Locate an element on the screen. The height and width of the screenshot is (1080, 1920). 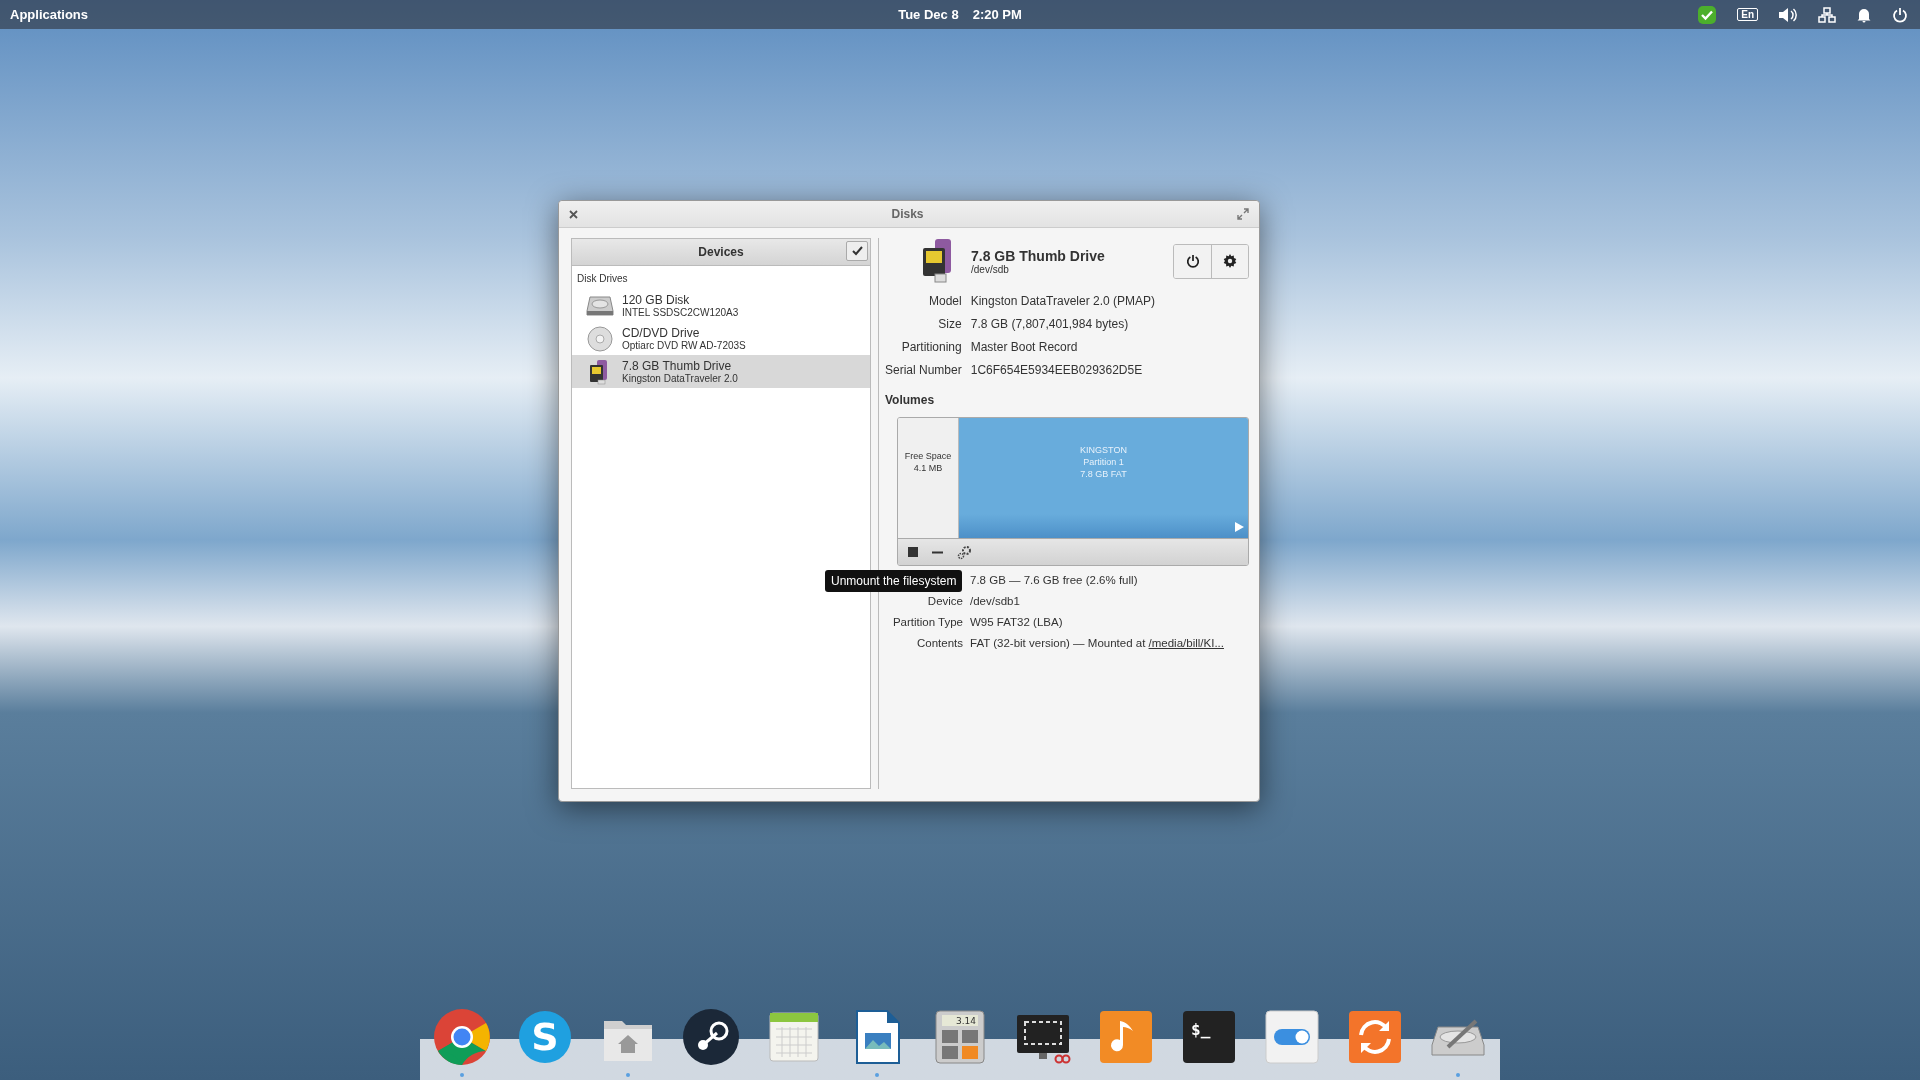
field-label: Serial Number is located at coordinates (923, 370).